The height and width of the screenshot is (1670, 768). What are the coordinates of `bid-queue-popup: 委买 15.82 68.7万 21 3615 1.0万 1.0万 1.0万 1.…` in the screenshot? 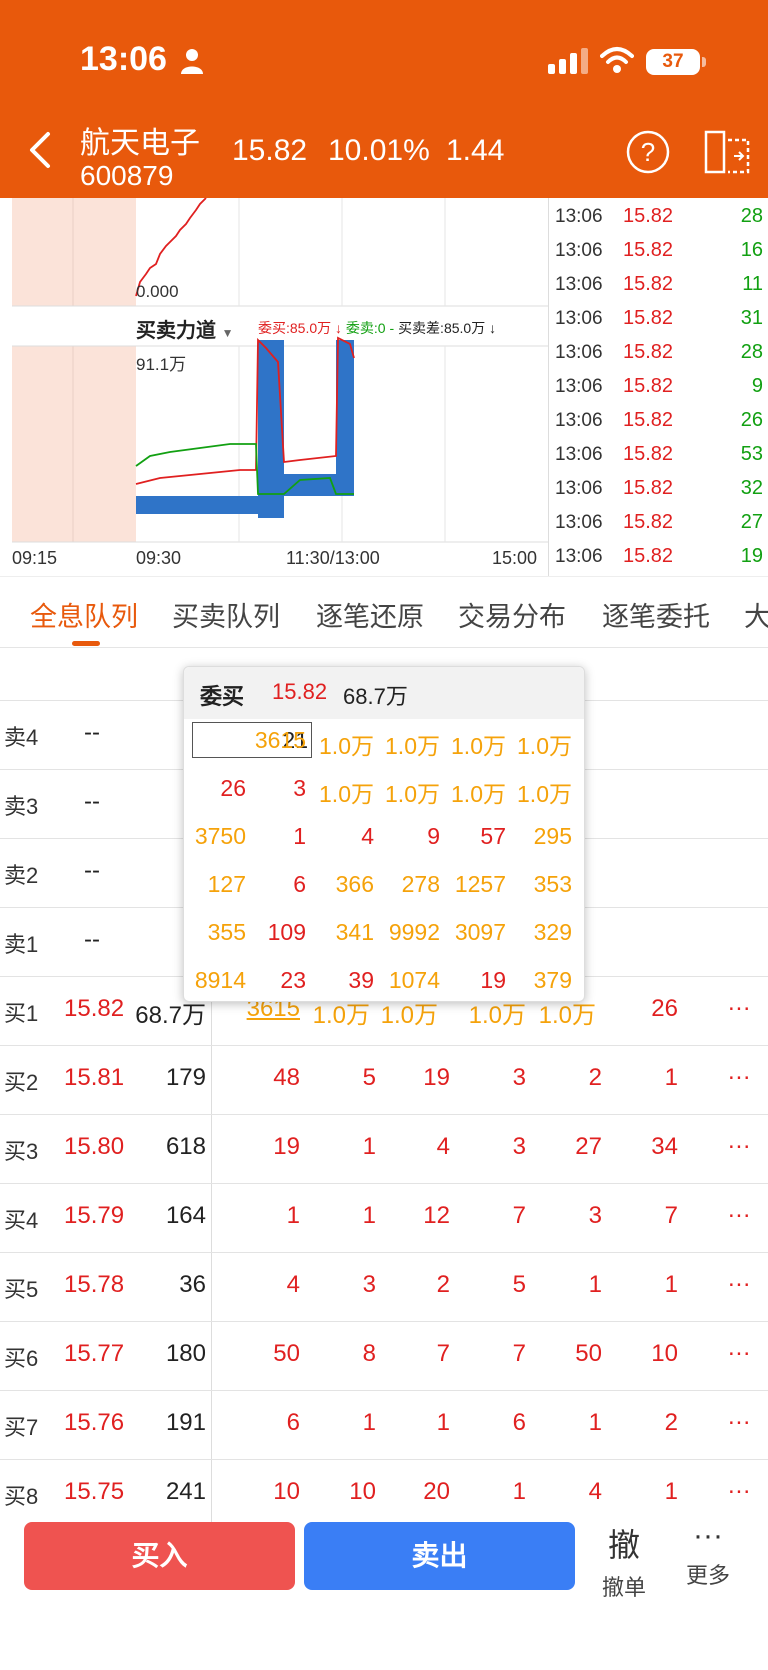 It's located at (384, 834).